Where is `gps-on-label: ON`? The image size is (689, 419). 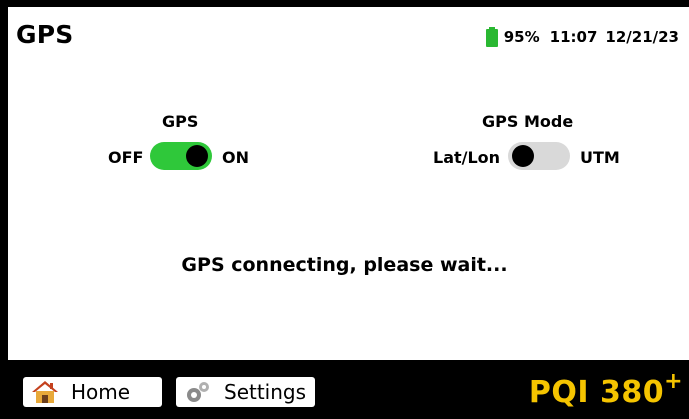 gps-on-label: ON is located at coordinates (235, 157).